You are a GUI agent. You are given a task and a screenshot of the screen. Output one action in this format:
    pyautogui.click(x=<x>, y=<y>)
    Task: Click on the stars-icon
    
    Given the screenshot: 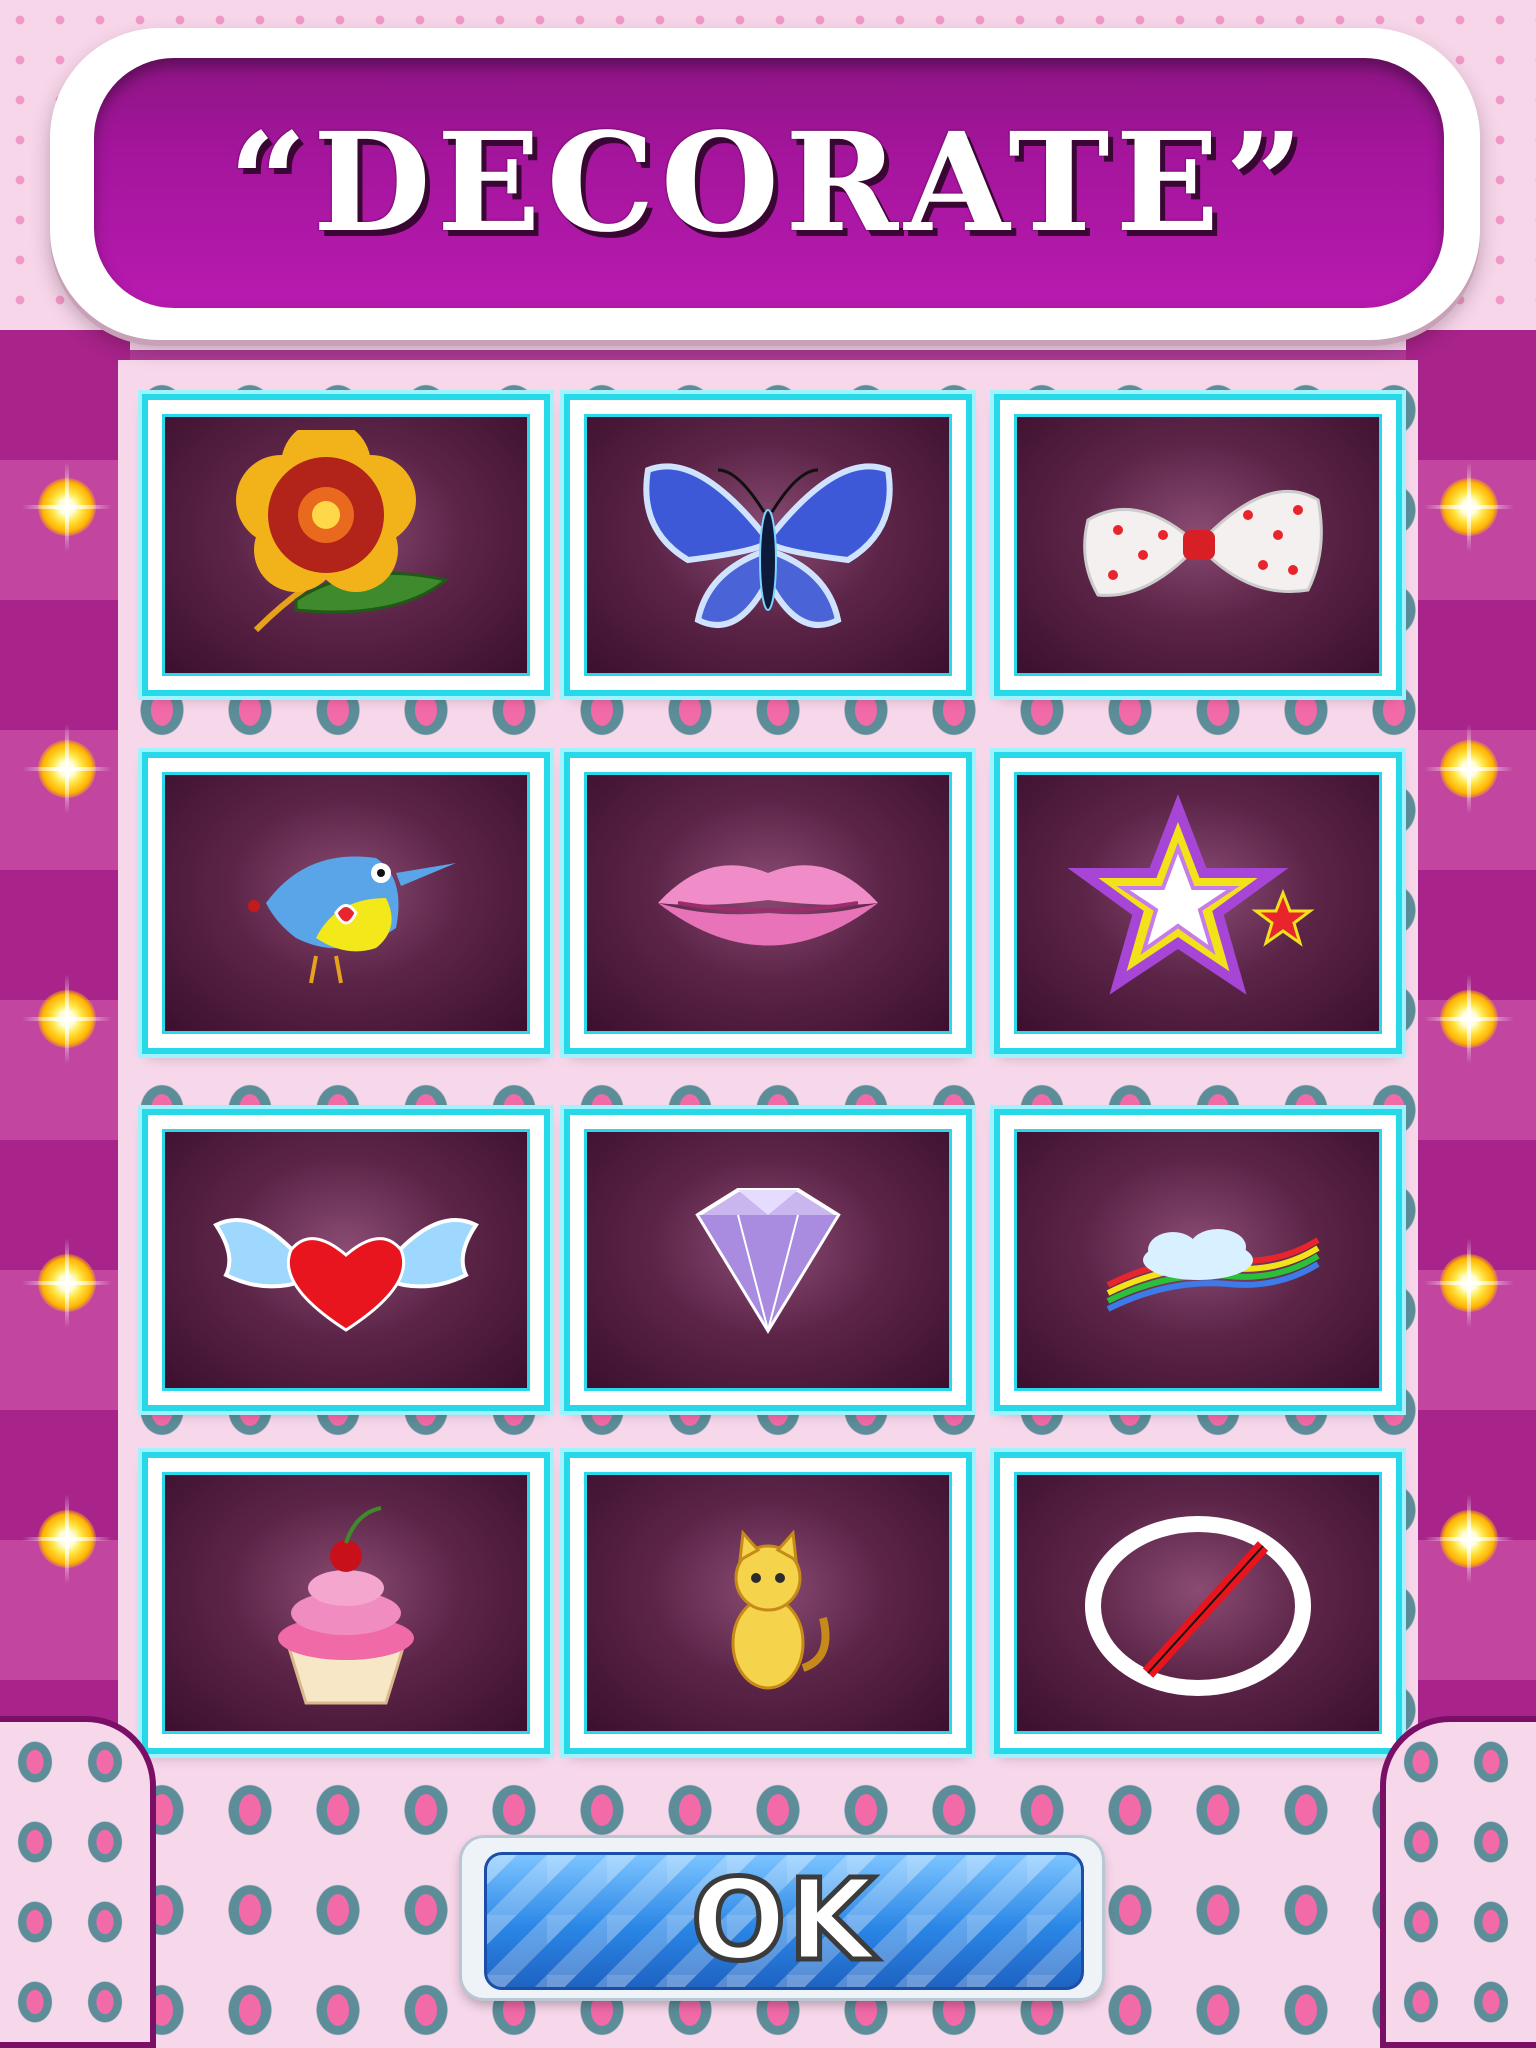 What is the action you would take?
    pyautogui.click(x=1191, y=894)
    